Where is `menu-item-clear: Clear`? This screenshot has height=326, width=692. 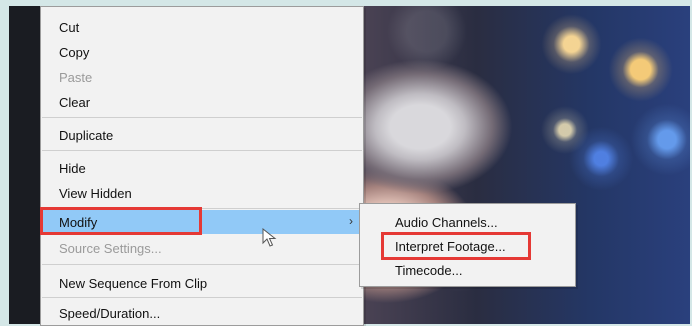
menu-item-clear: Clear is located at coordinates (202, 102).